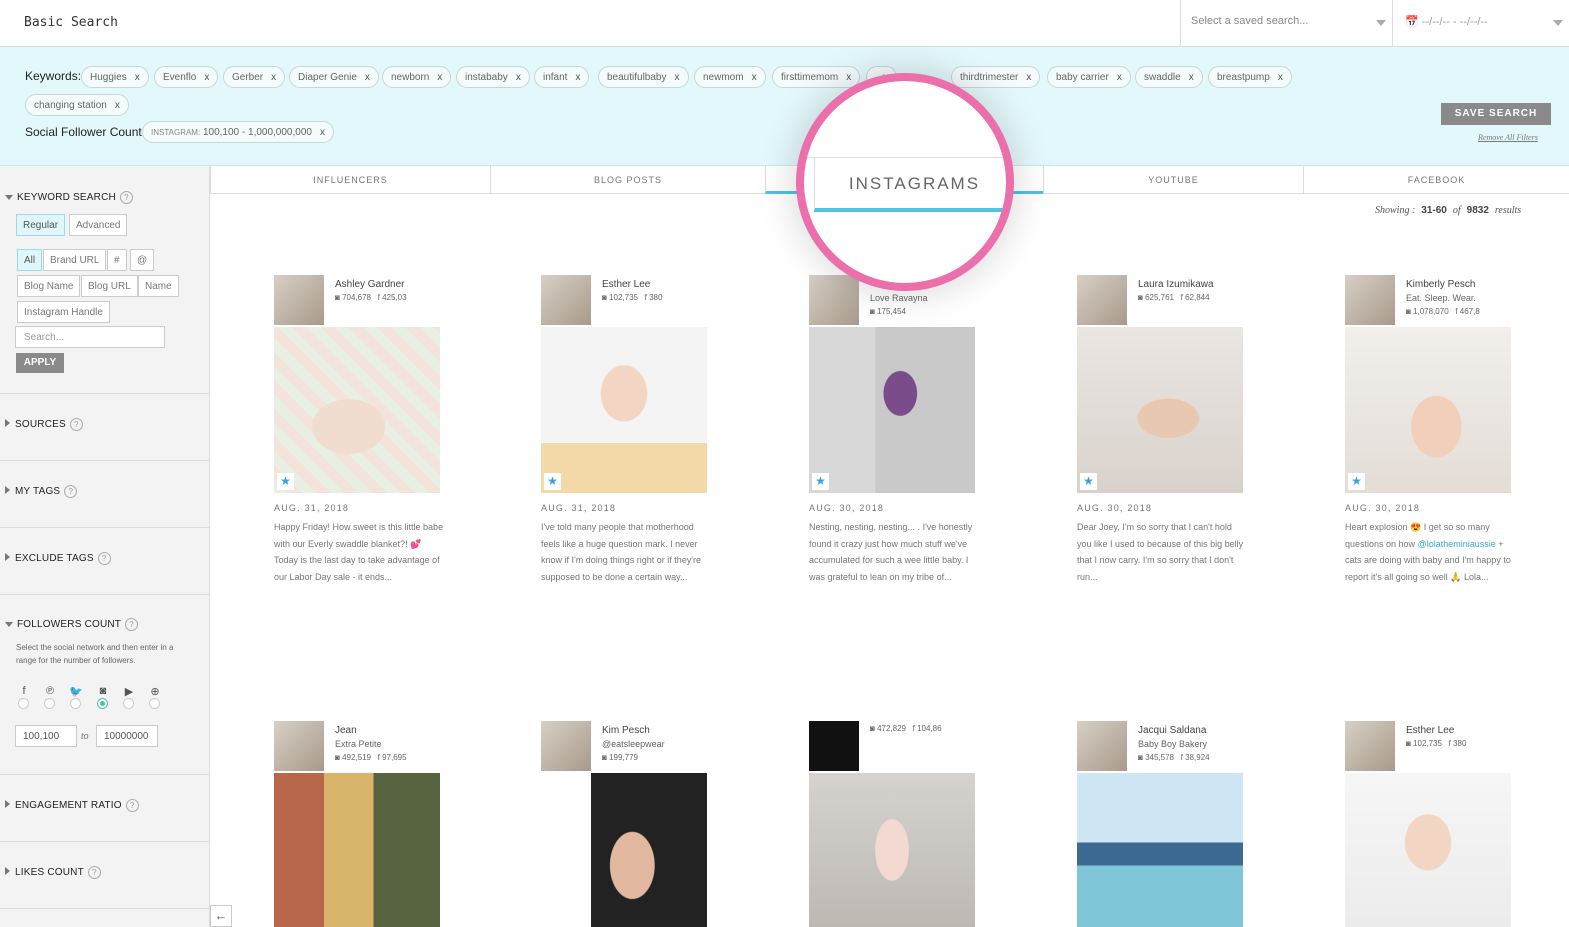 Image resolution: width=1569 pixels, height=927 pixels. What do you see at coordinates (72, 805) in the screenshot?
I see `engagement-ratio-header: ENGAGEMENT RATIO?` at bounding box center [72, 805].